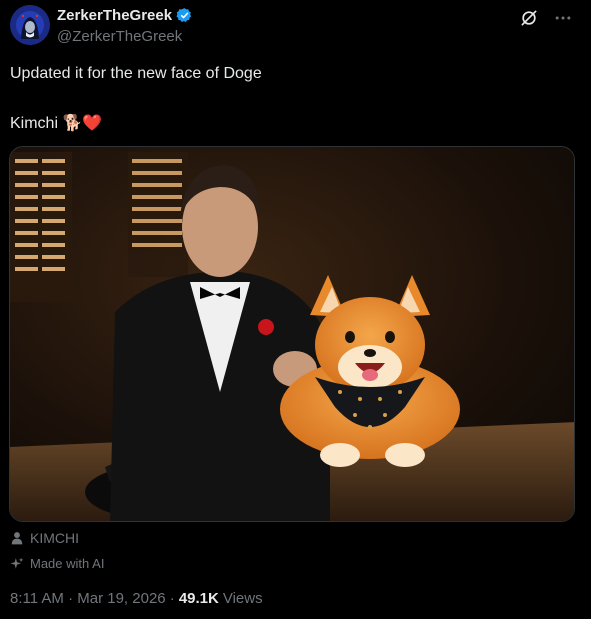  What do you see at coordinates (114, 15) in the screenshot?
I see `author-display-name: ZerkerTheGreek` at bounding box center [114, 15].